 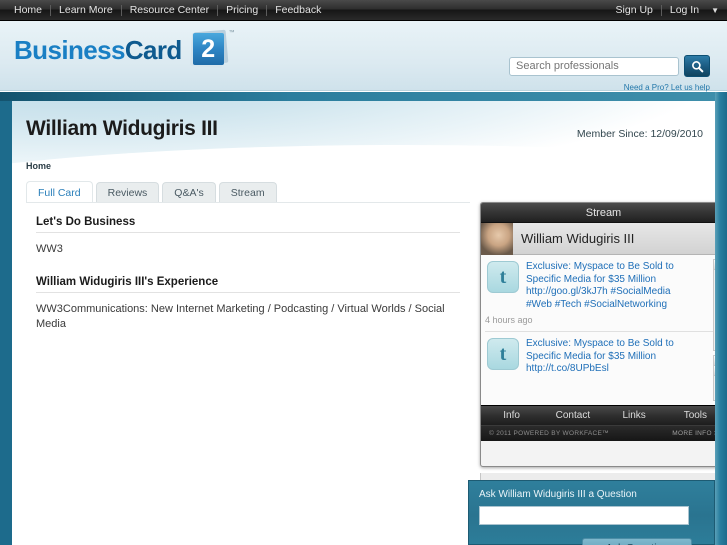 What do you see at coordinates (127, 192) in the screenshot?
I see `tab-reviews: Reviews` at bounding box center [127, 192].